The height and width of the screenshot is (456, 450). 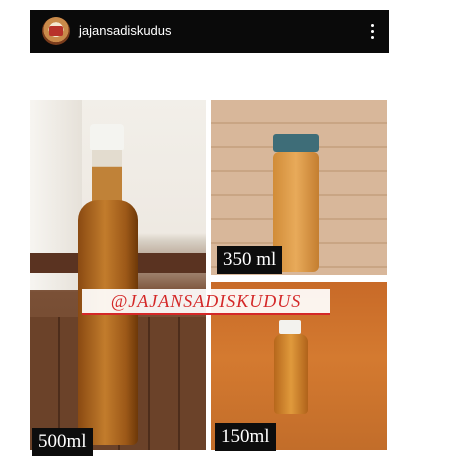 I want to click on watermark: @JAJANSADISKUDUS, so click(x=206, y=302).